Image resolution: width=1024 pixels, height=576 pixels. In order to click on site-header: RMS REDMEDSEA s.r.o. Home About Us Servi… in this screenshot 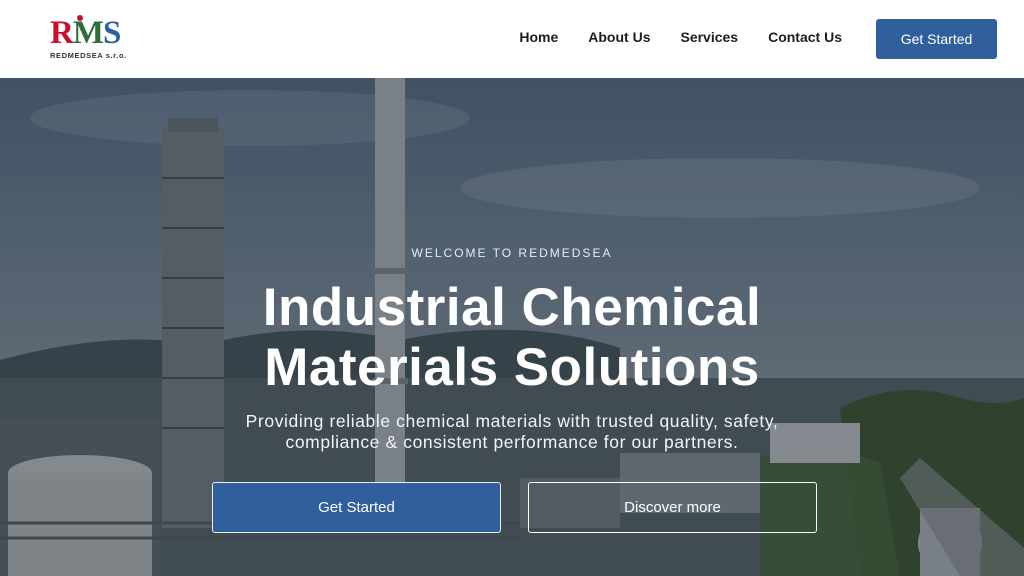, I will do `click(512, 39)`.